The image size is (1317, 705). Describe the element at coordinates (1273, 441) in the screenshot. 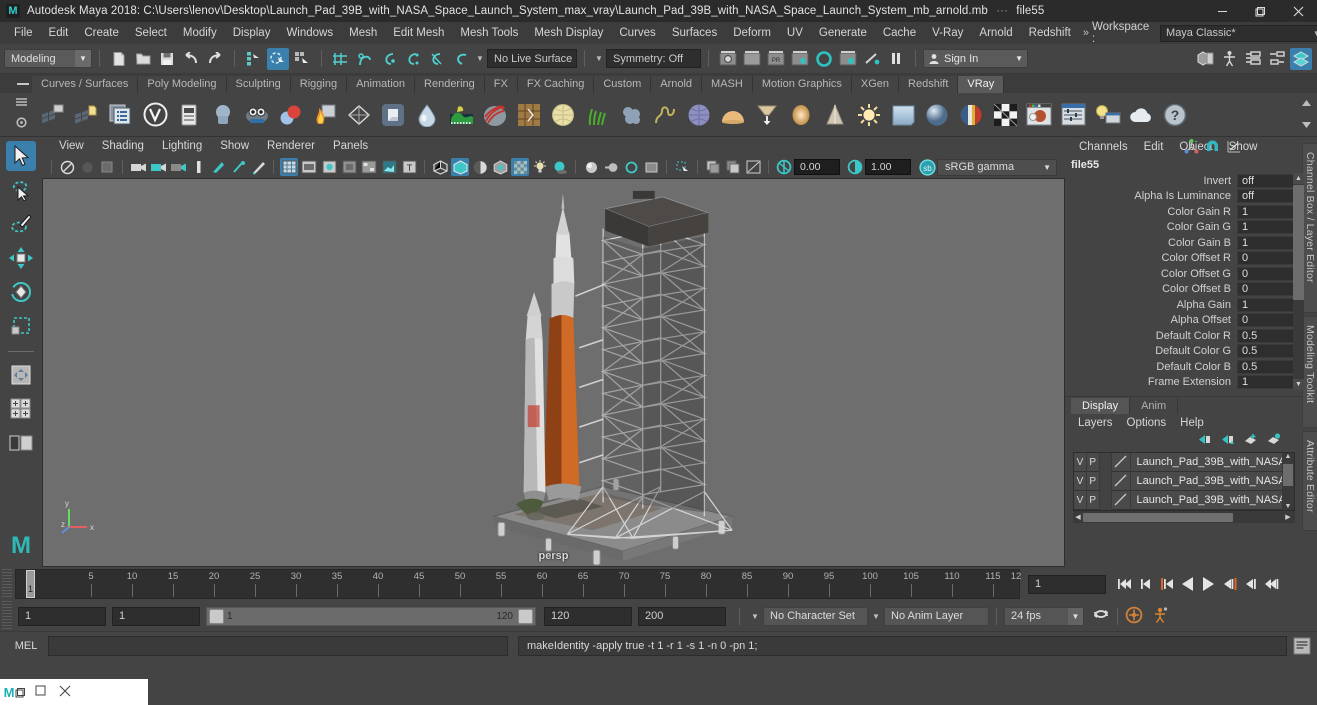

I see `layer-new-selected-icon` at that location.